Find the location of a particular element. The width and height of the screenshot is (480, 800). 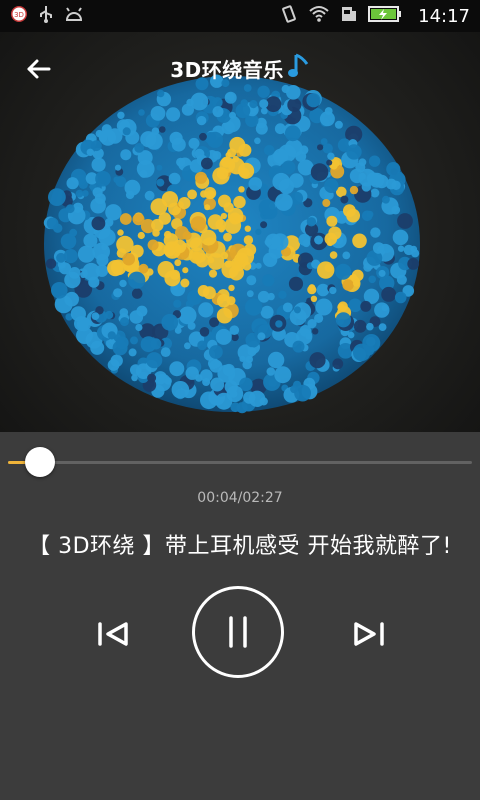

music-note-icon is located at coordinates (298, 68).